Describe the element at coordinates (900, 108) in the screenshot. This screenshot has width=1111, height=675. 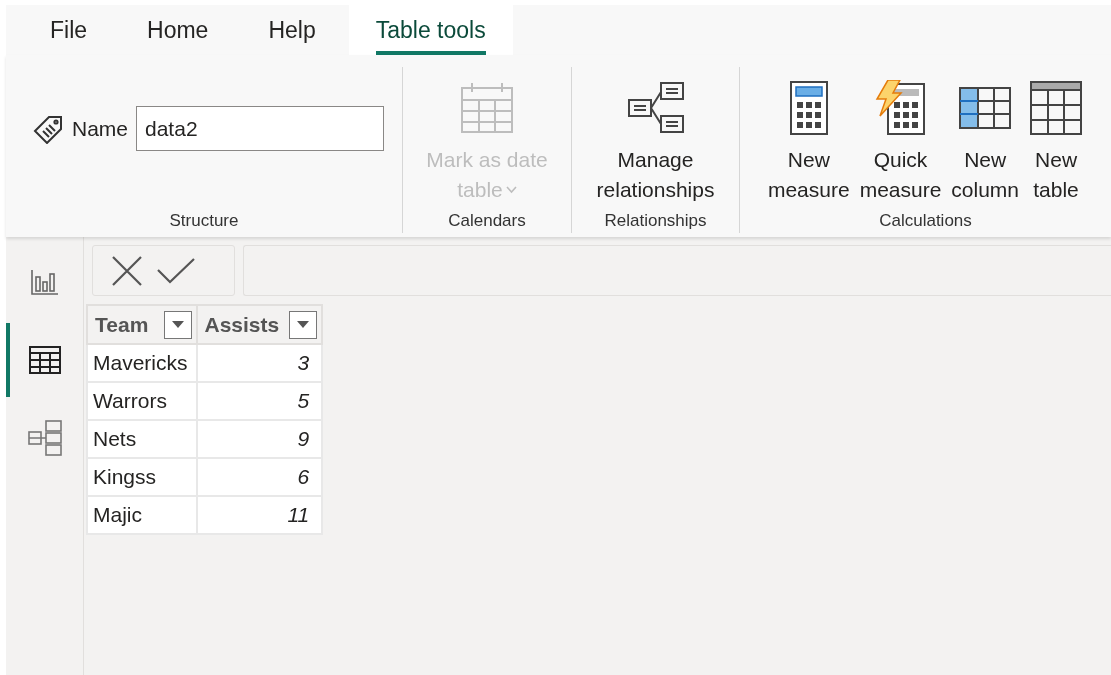
I see `quick-calculator-icon` at that location.